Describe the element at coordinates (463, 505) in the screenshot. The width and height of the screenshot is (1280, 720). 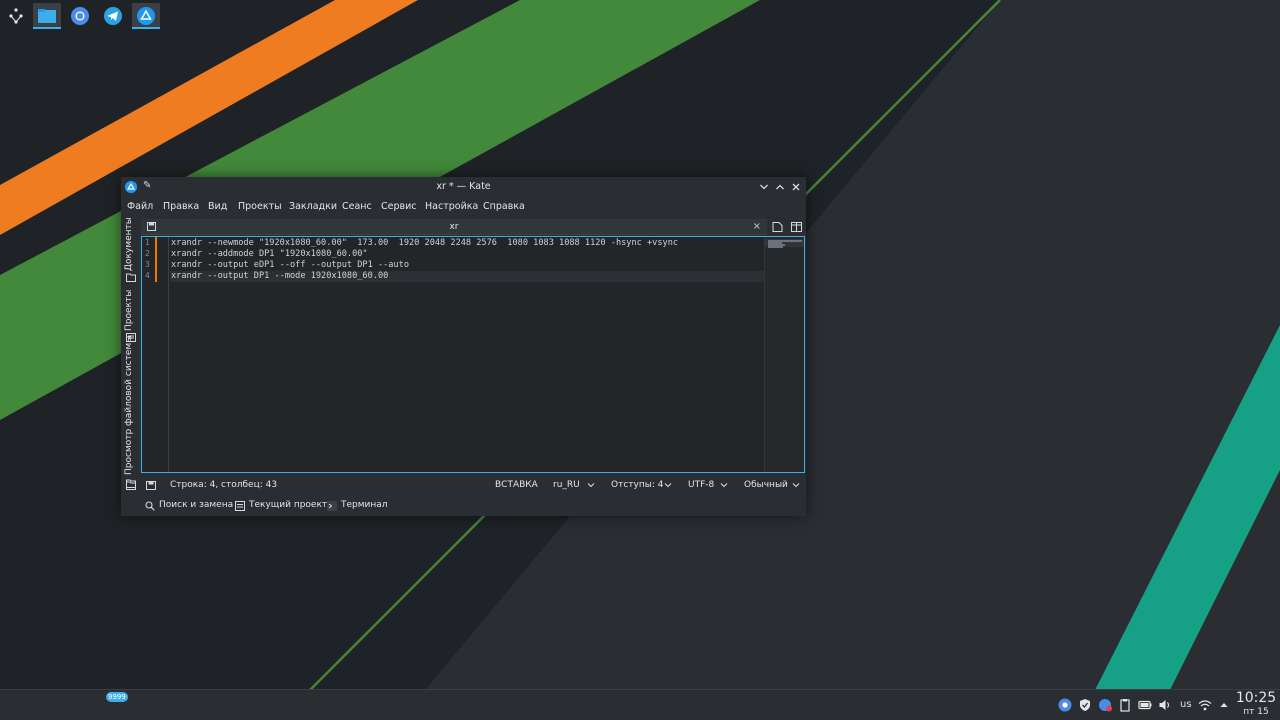
I see `bottom-toolviews: Поиск и замена Текущий проект Терминал` at that location.